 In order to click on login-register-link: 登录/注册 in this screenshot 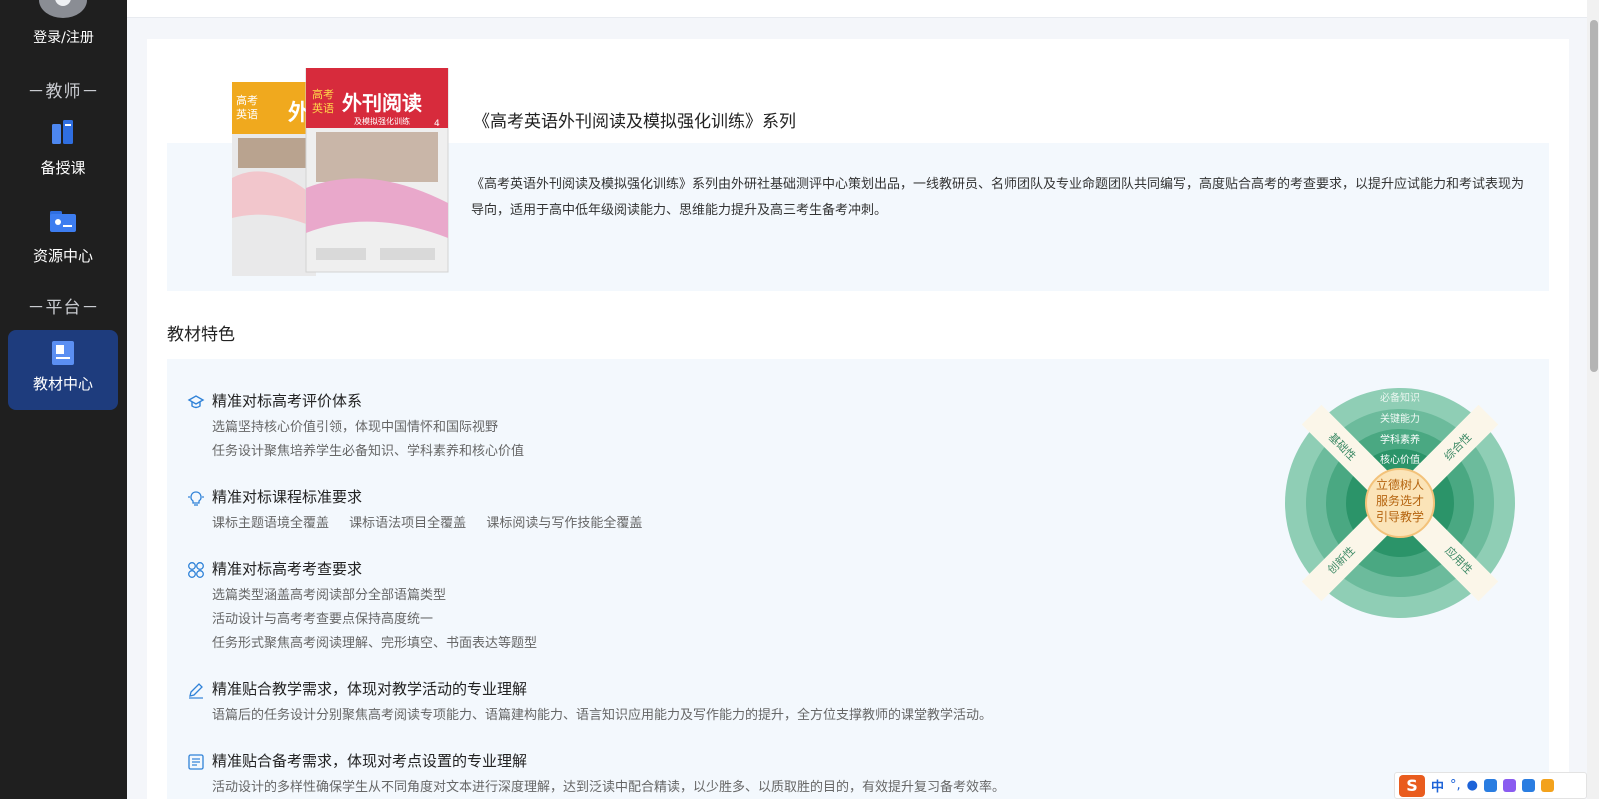, I will do `click(63, 37)`.